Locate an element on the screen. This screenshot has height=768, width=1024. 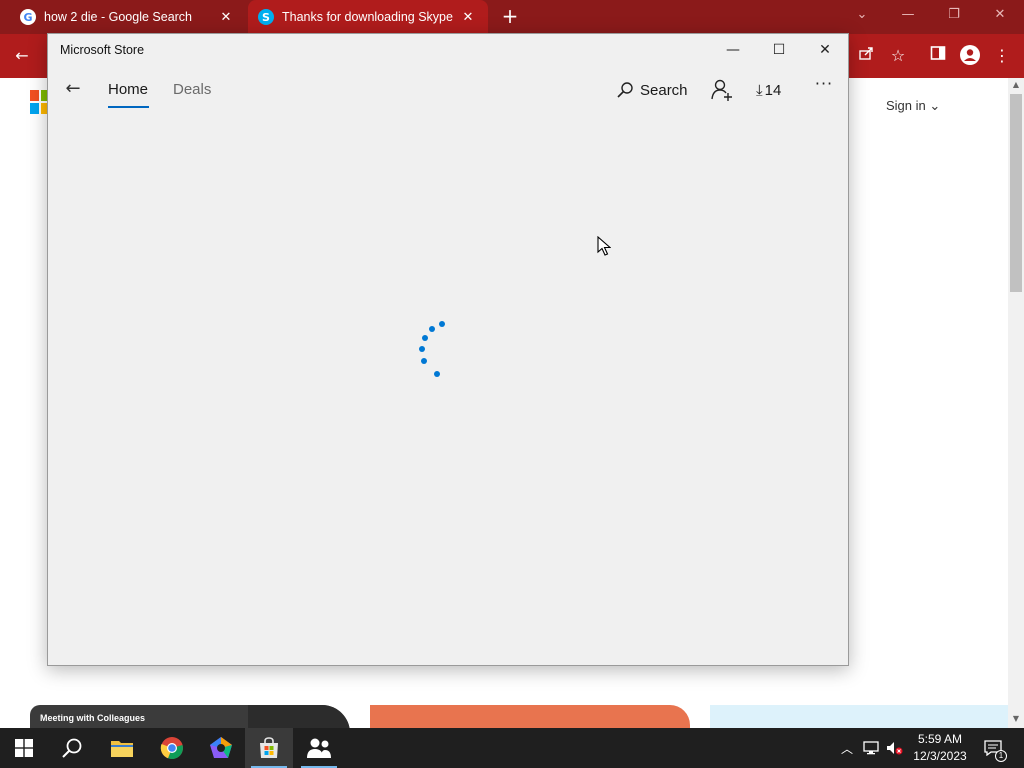
tab-search-icon: ⌄ is located at coordinates (862, 15).